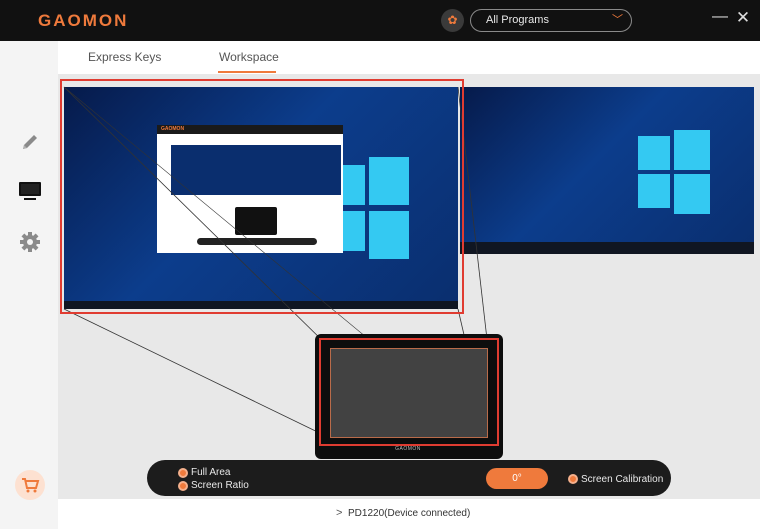 The image size is (760, 529). Describe the element at coordinates (183, 486) in the screenshot. I see `screen-ratio-radio` at that location.